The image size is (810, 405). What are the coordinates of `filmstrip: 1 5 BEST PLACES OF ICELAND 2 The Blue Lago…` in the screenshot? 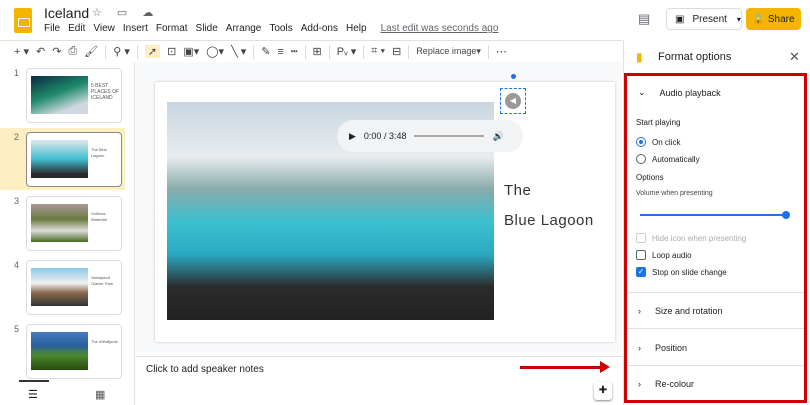 It's located at (67, 233).